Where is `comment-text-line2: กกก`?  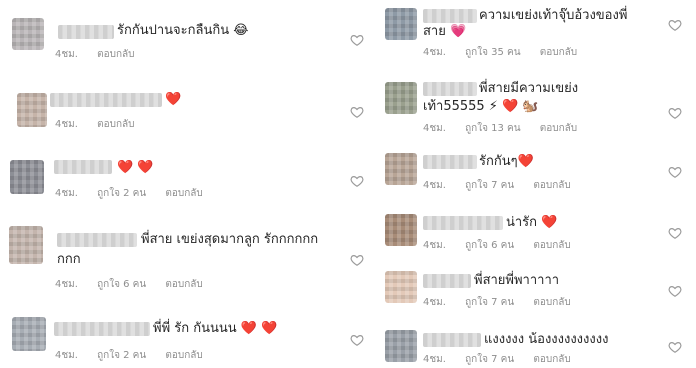
comment-text-line2: กกก is located at coordinates (69, 259).